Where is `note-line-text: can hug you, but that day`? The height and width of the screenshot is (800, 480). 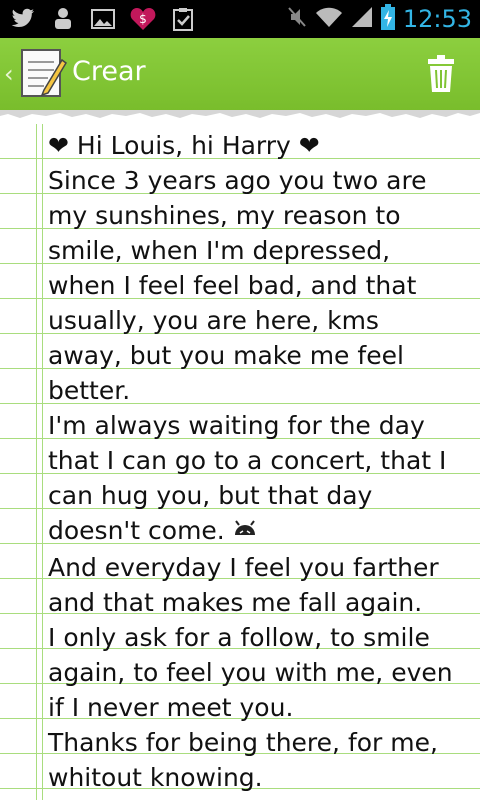
note-line-text: can hug you, but that day is located at coordinates (210, 495).